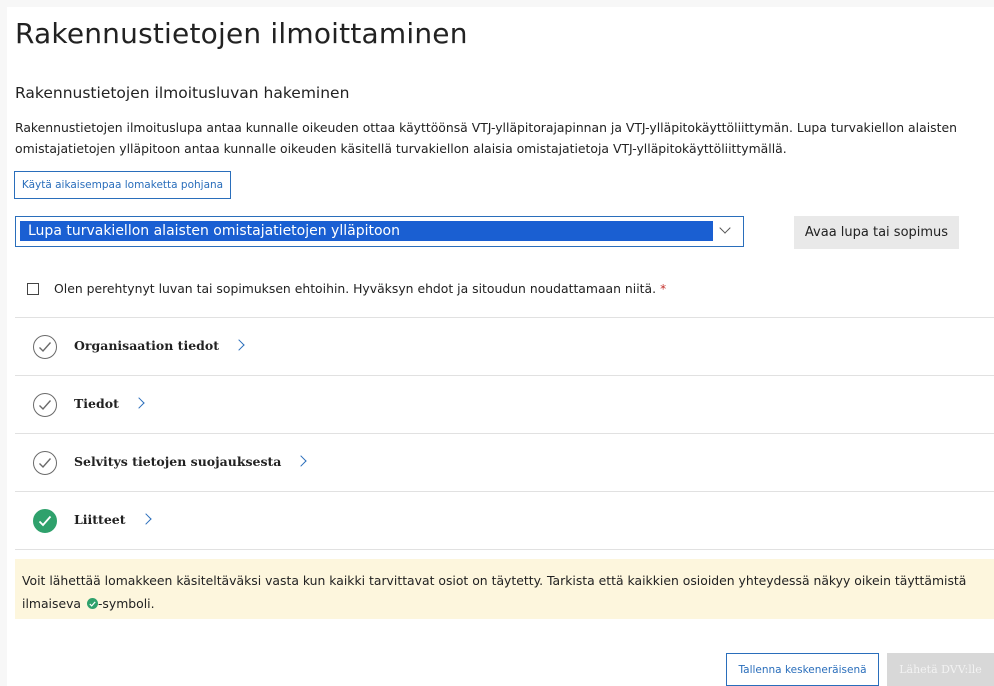  I want to click on section-label-text: Selvitys tietojen suojauksesta, so click(178, 461).